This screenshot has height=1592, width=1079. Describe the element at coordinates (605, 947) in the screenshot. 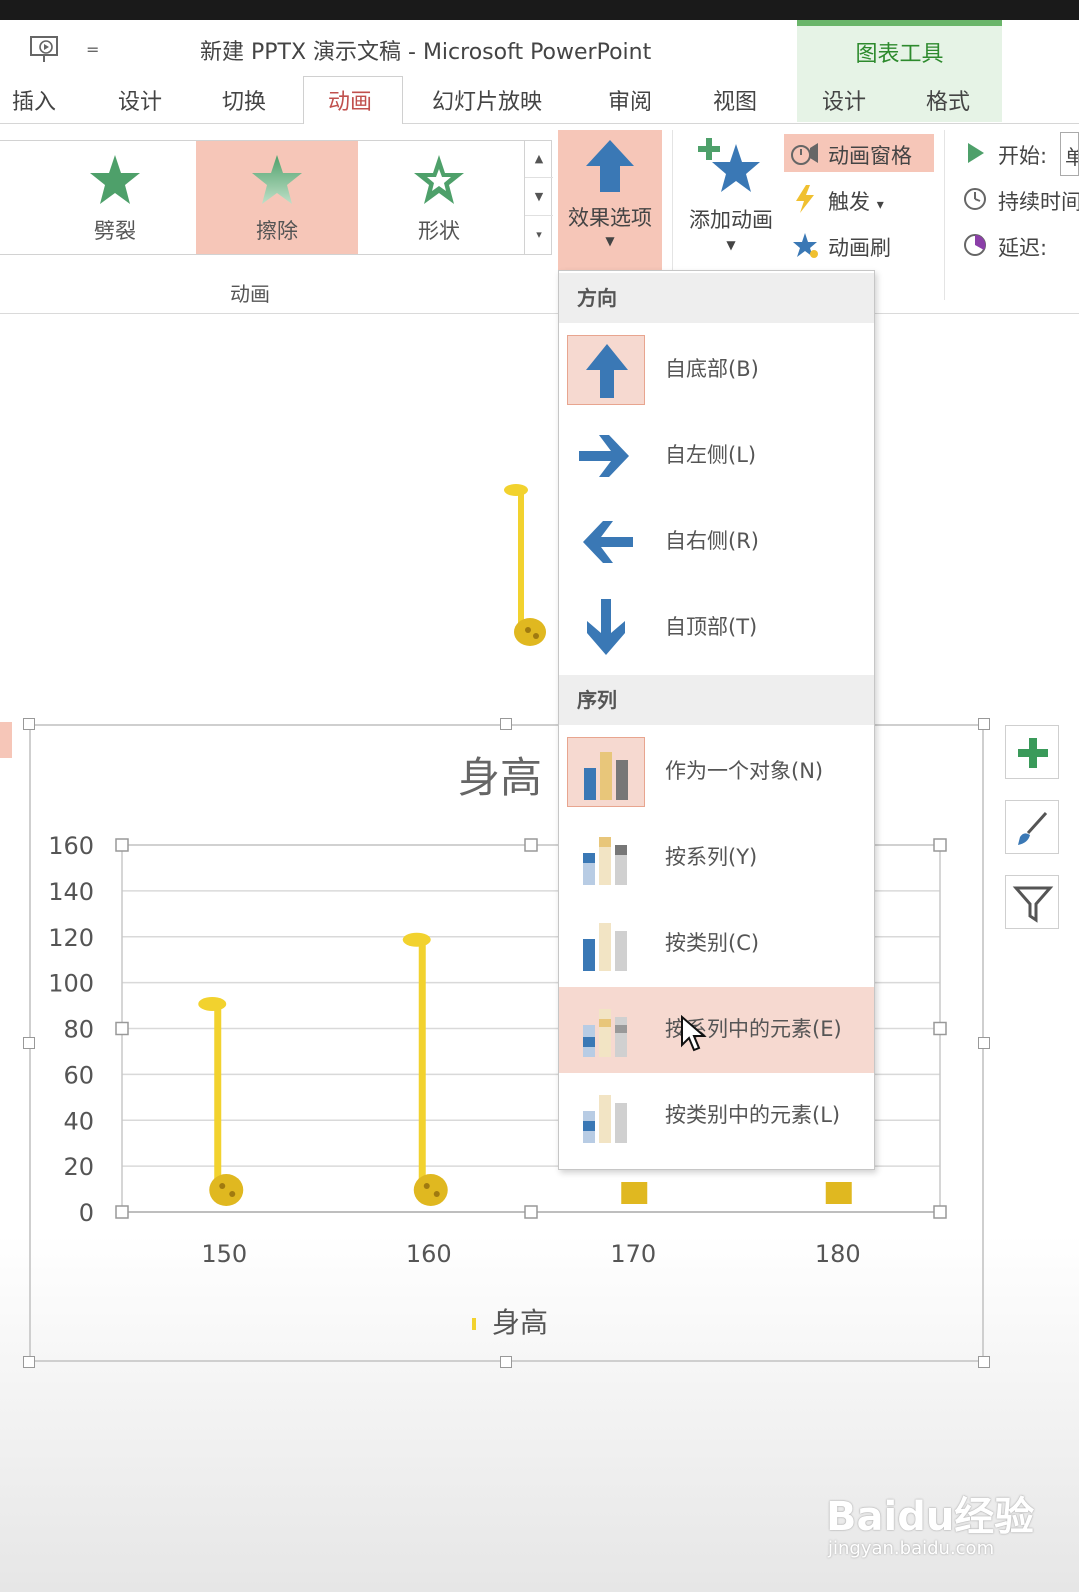

I see `bar-chart-category-icon` at that location.